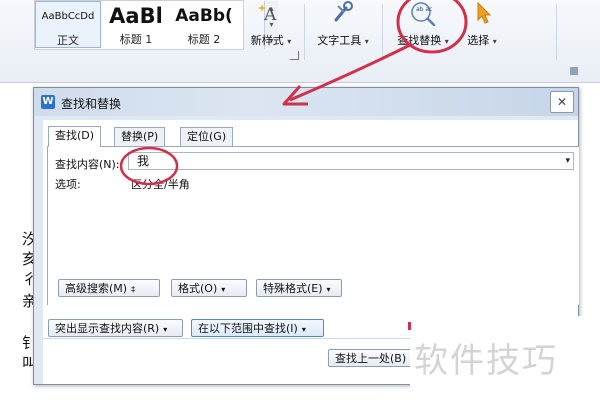  What do you see at coordinates (574, 71) in the screenshot?
I see `ribbon-group-launcher` at bounding box center [574, 71].